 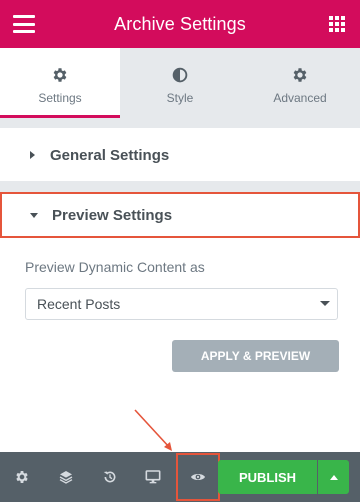 I want to click on panel-tabs: Settings Style Advanced, so click(x=180, y=83).